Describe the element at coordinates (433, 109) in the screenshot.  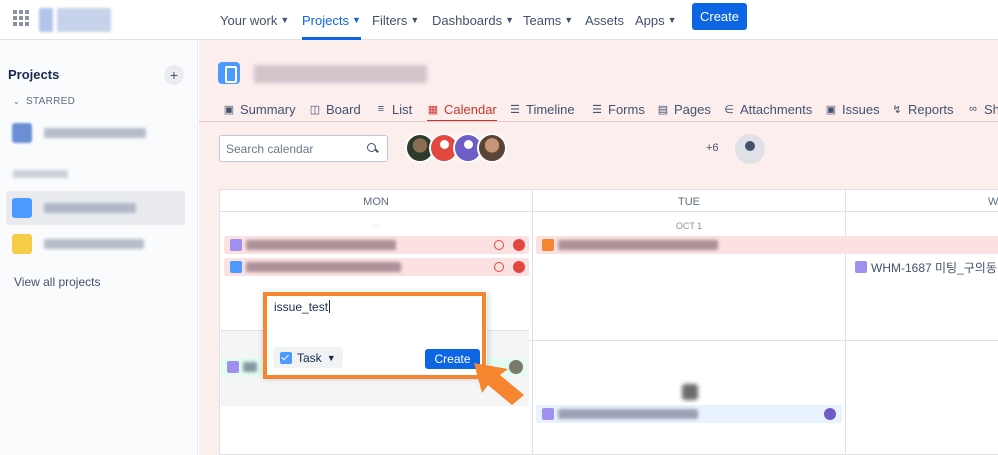
I see `calendar-icon: ▦` at that location.